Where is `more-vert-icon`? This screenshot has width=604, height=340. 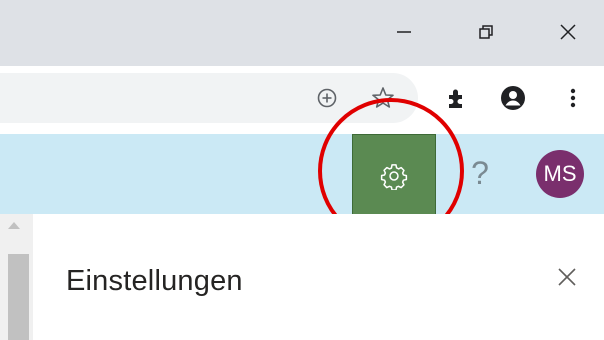
more-vert-icon is located at coordinates (573, 98).